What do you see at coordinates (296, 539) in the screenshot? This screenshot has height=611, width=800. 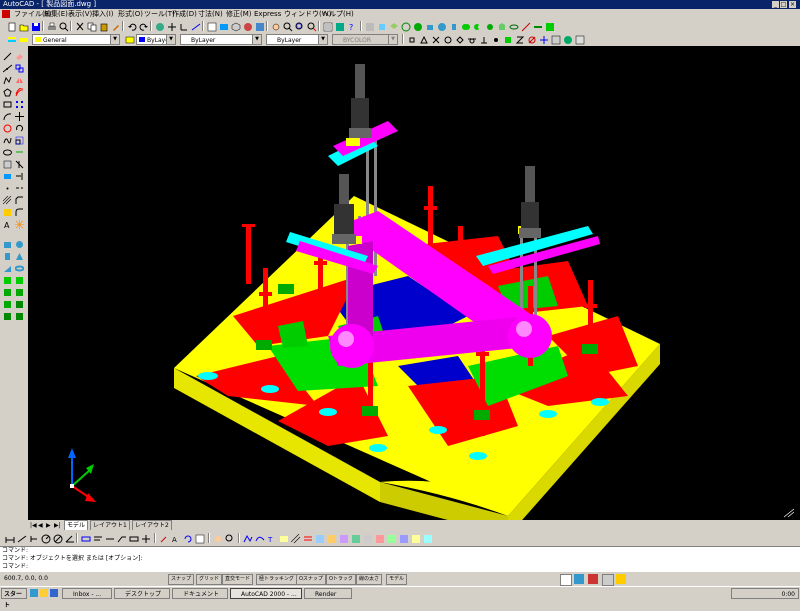 I see `edit-hatch-icon` at bounding box center [296, 539].